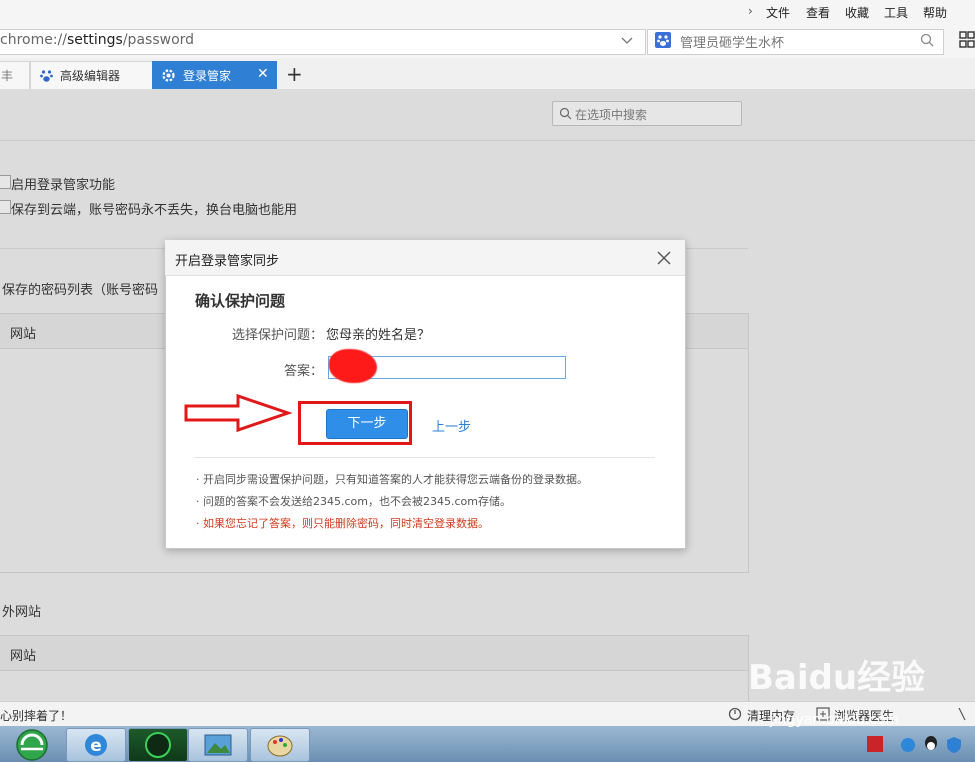  I want to click on save-cloud-label: 保存到云端，账号密码永不丢失，换台电脑也能用, so click(154, 210).